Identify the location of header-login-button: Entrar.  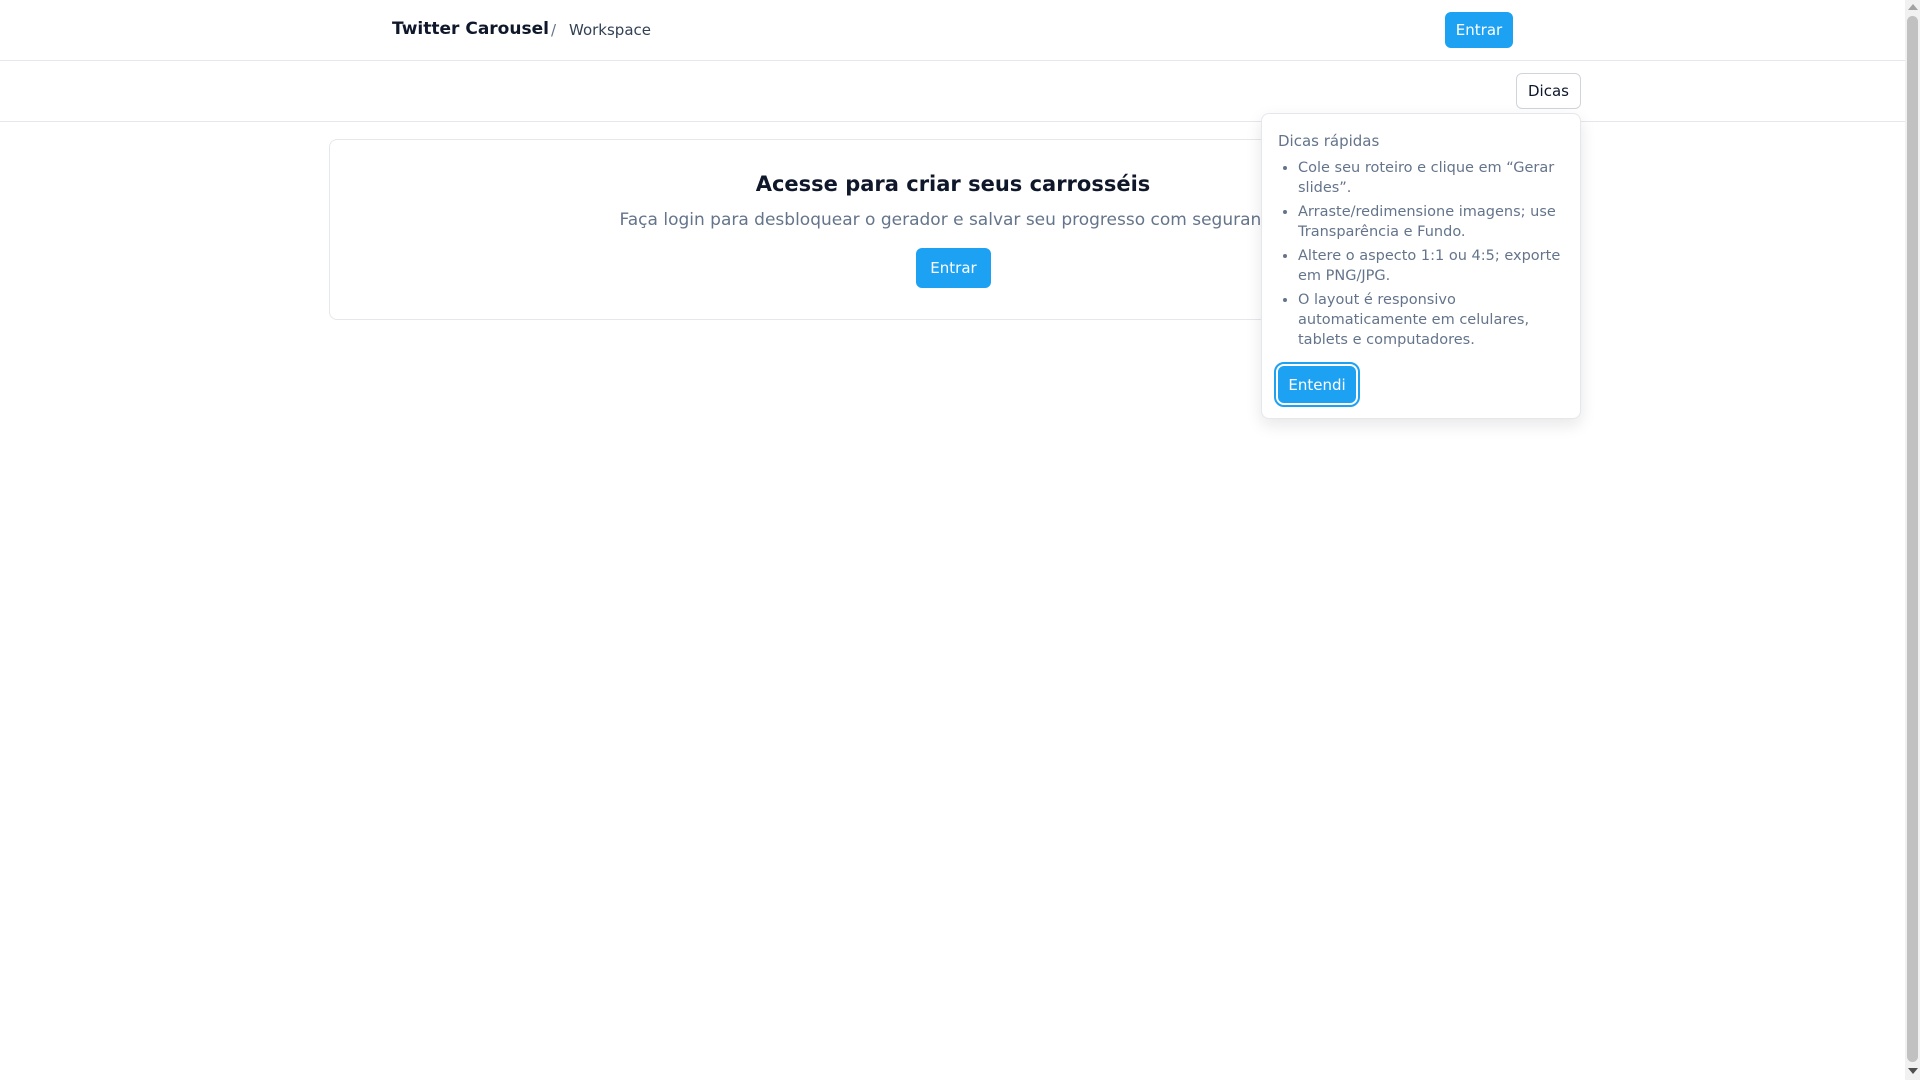
(1479, 30).